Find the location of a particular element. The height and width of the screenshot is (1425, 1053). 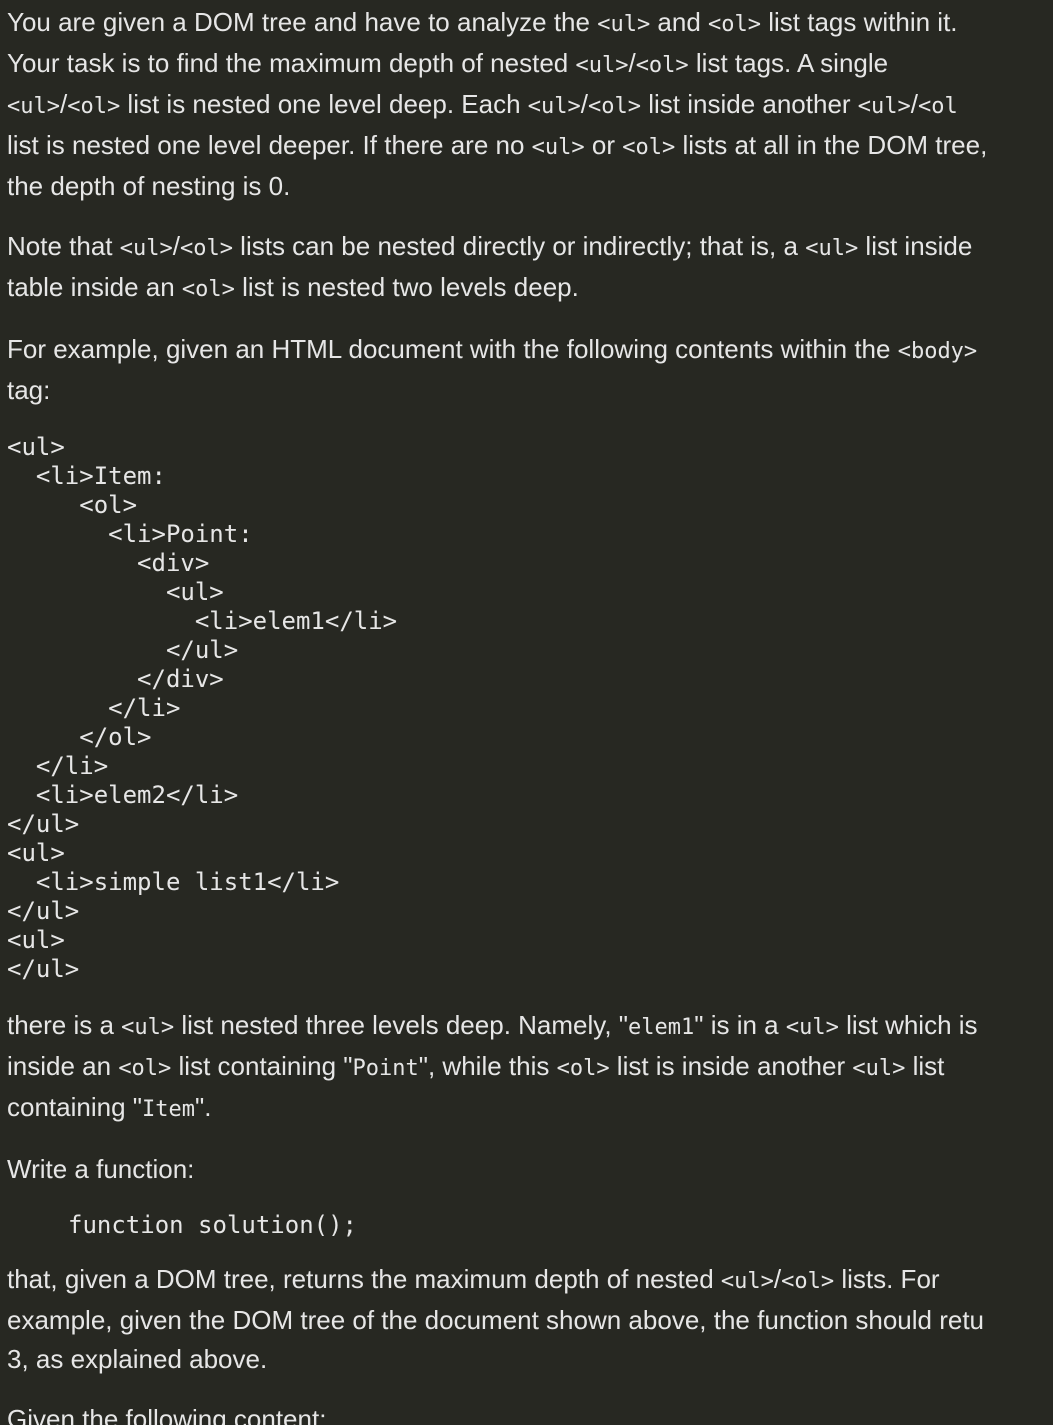

point-code: Point is located at coordinates (385, 1068).